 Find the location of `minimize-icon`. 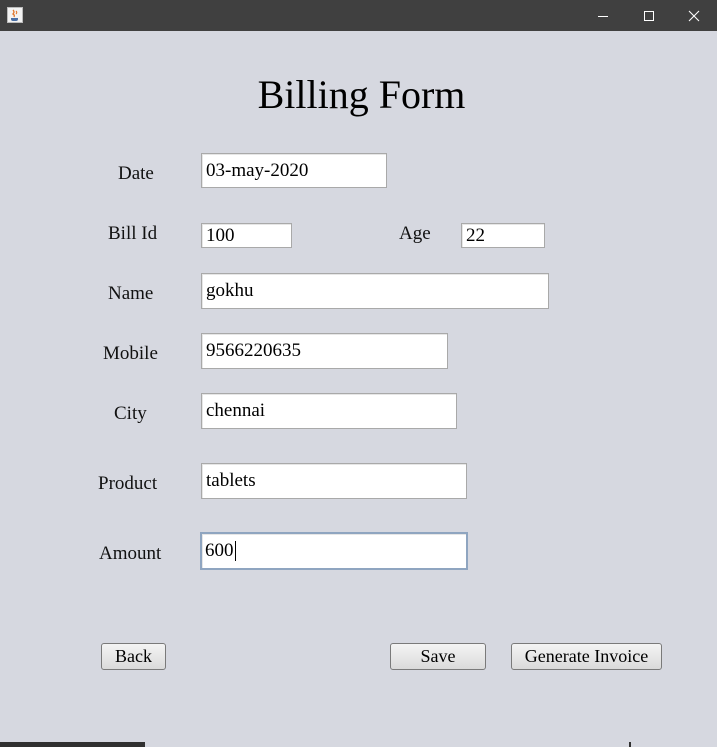

minimize-icon is located at coordinates (603, 16).